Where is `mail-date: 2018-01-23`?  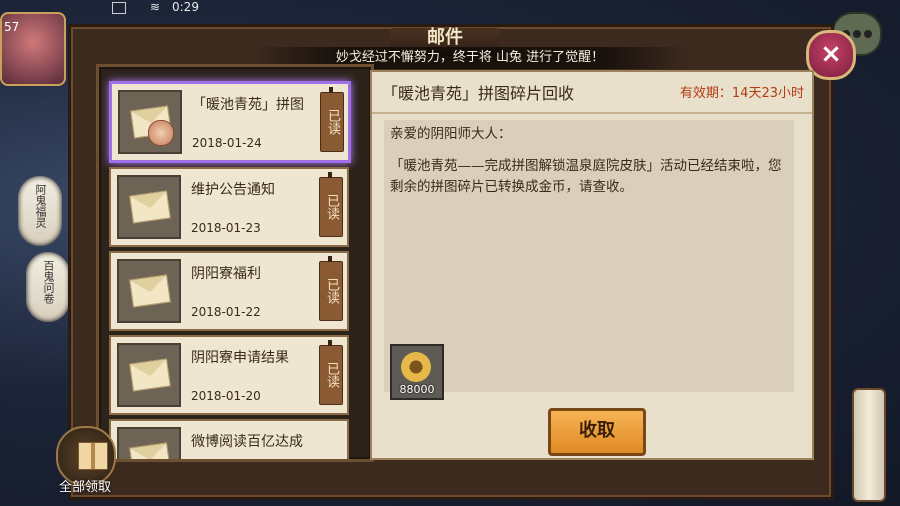 mail-date: 2018-01-23 is located at coordinates (226, 228).